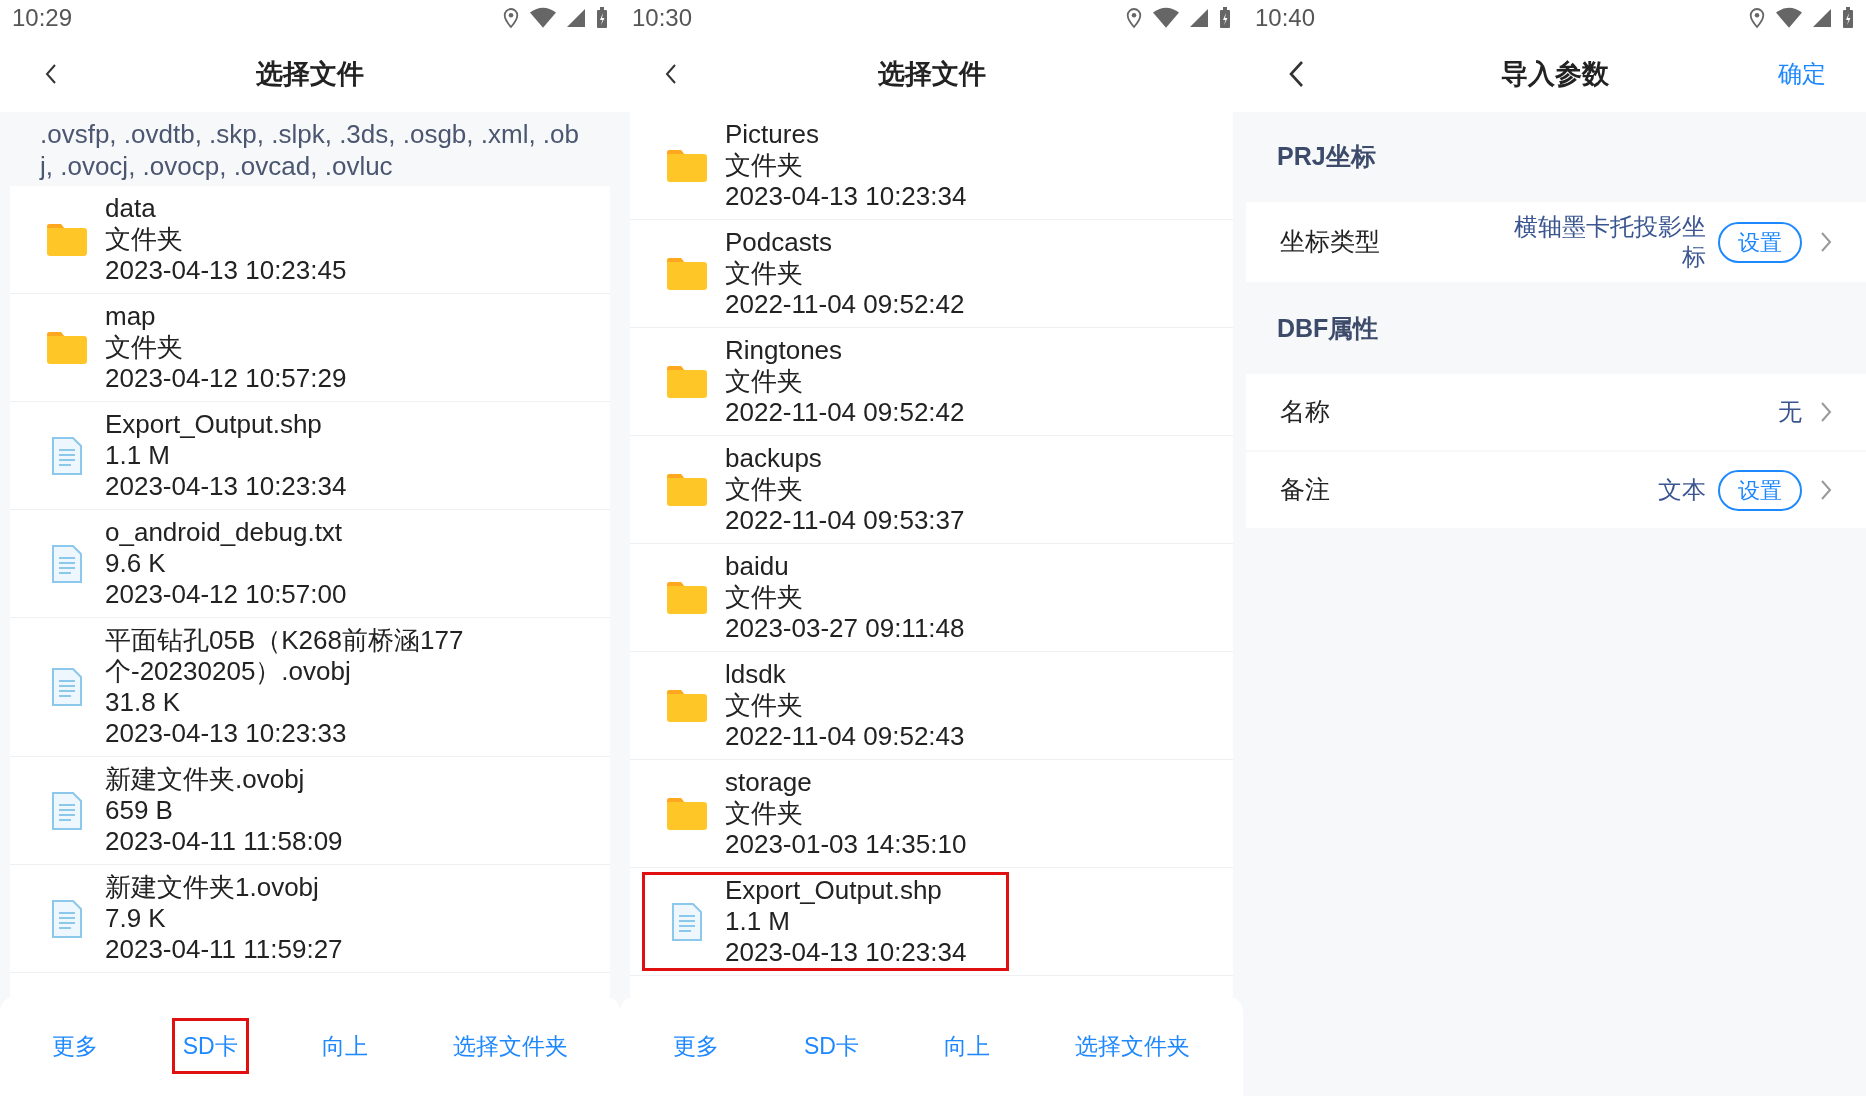 The width and height of the screenshot is (1866, 1096). What do you see at coordinates (212, 887) in the screenshot?
I see `file-name: 新建文件夹1.ovobj` at bounding box center [212, 887].